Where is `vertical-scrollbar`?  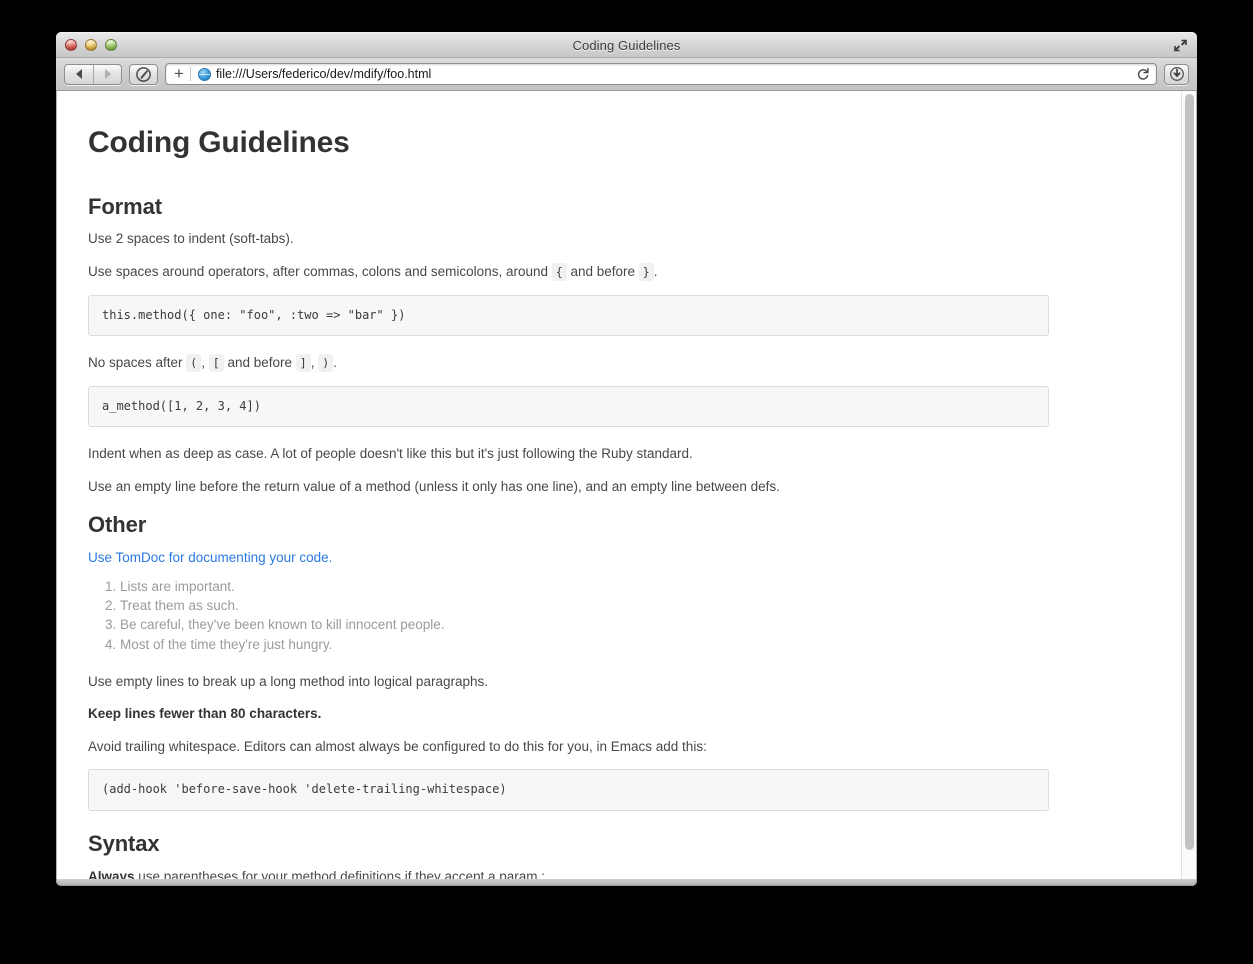
vertical-scrollbar is located at coordinates (1188, 485).